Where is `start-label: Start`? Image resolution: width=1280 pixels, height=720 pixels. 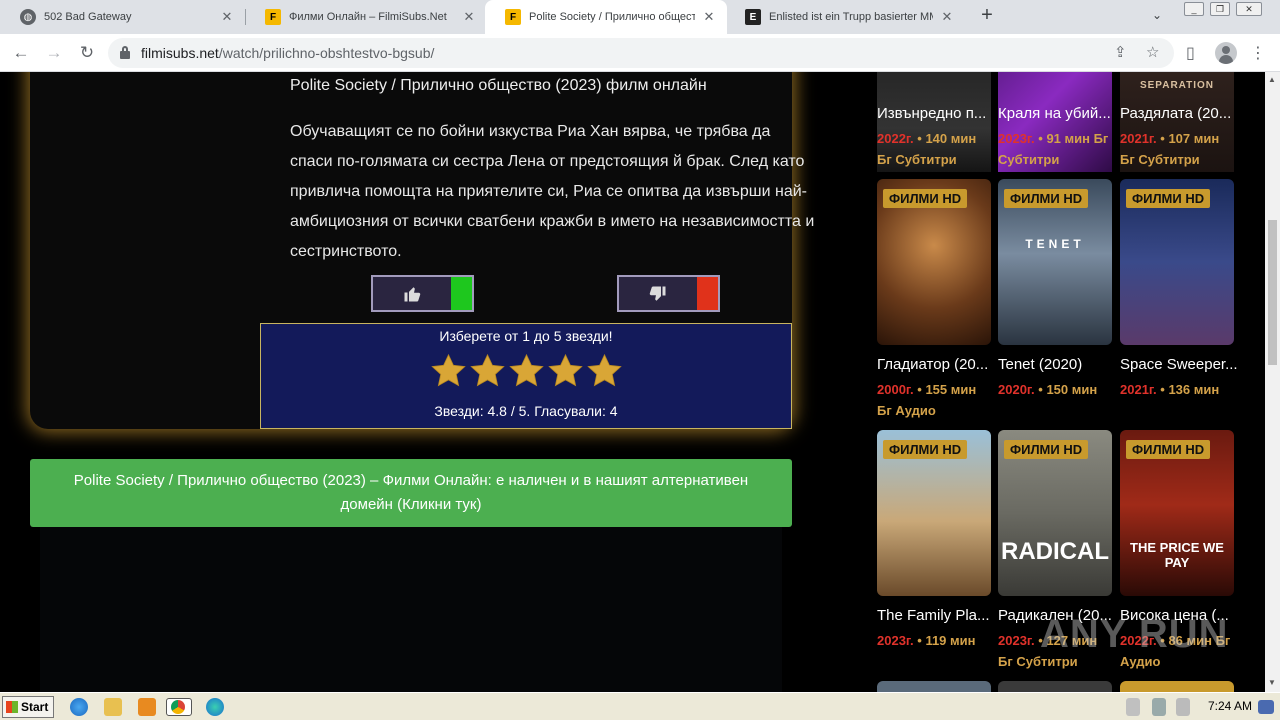
start-label: Start is located at coordinates (35, 707).